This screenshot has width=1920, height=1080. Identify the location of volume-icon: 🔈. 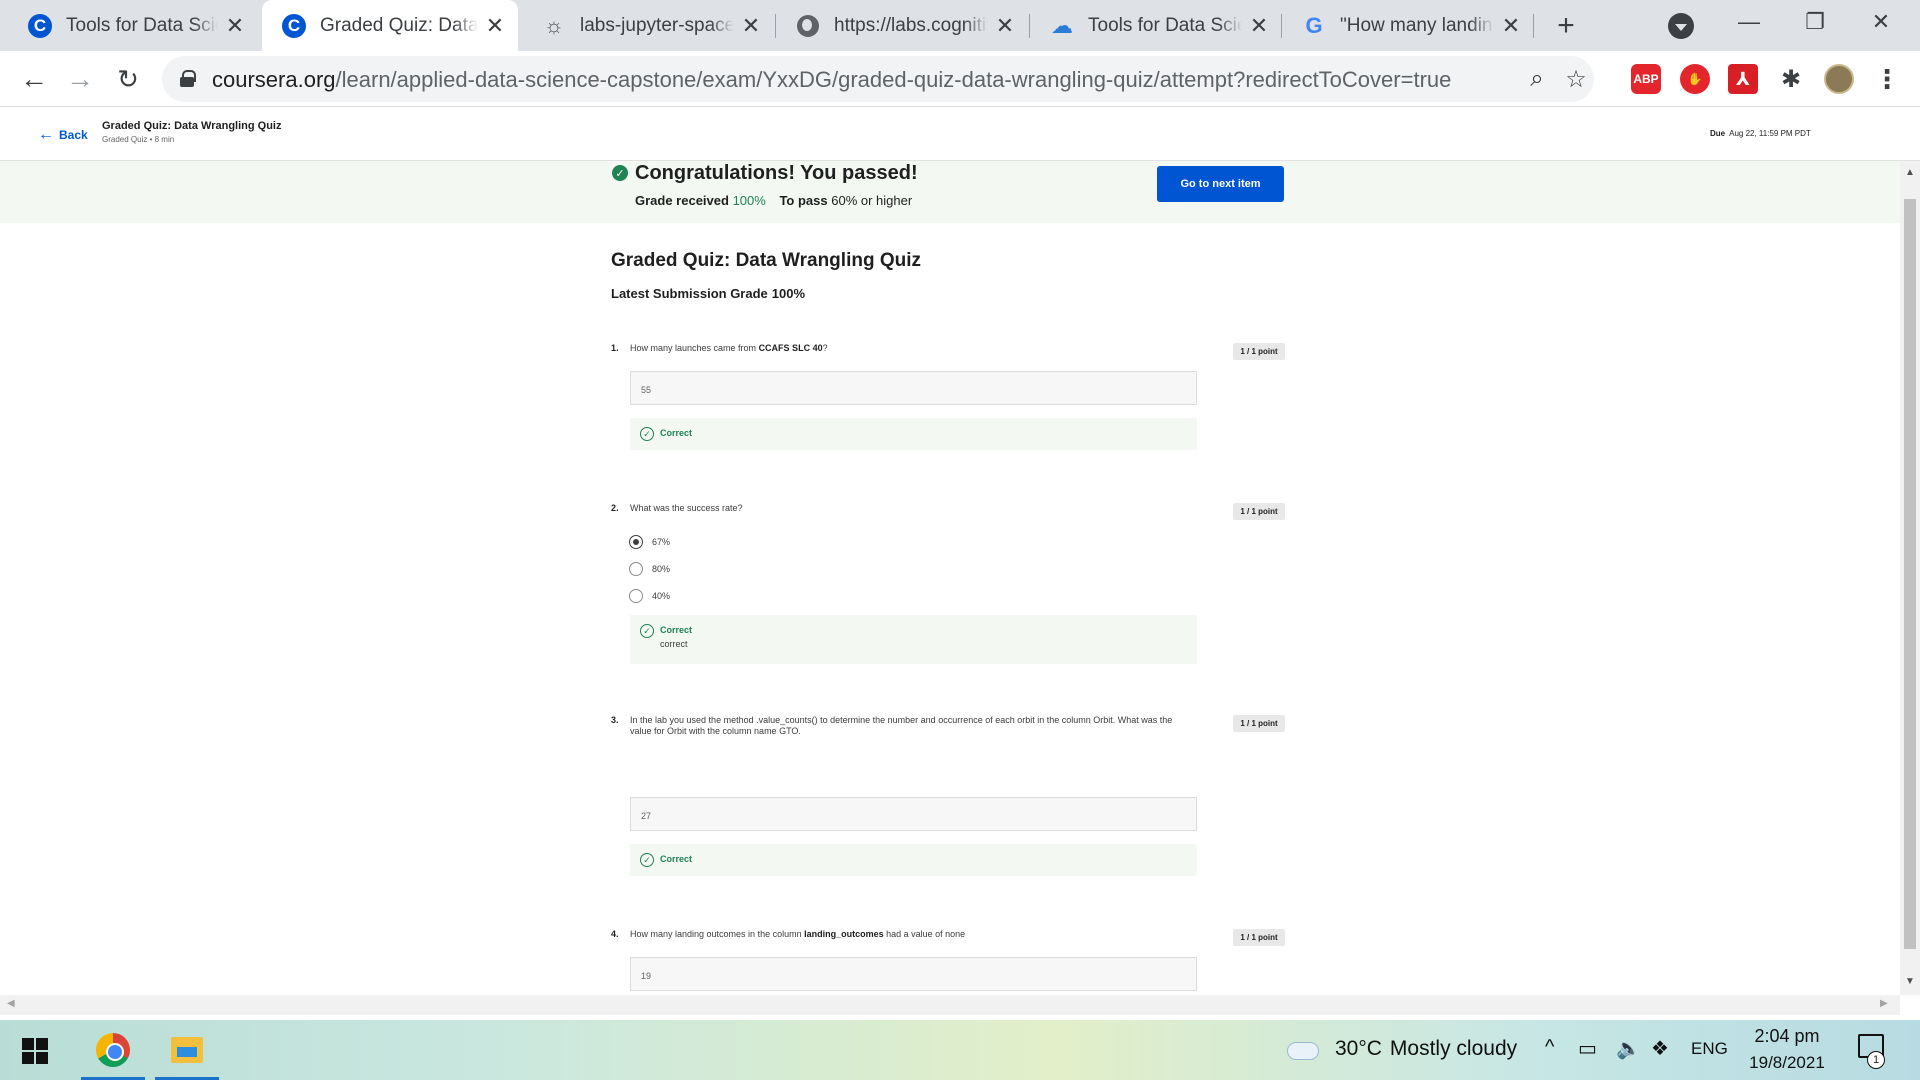
(1628, 1048).